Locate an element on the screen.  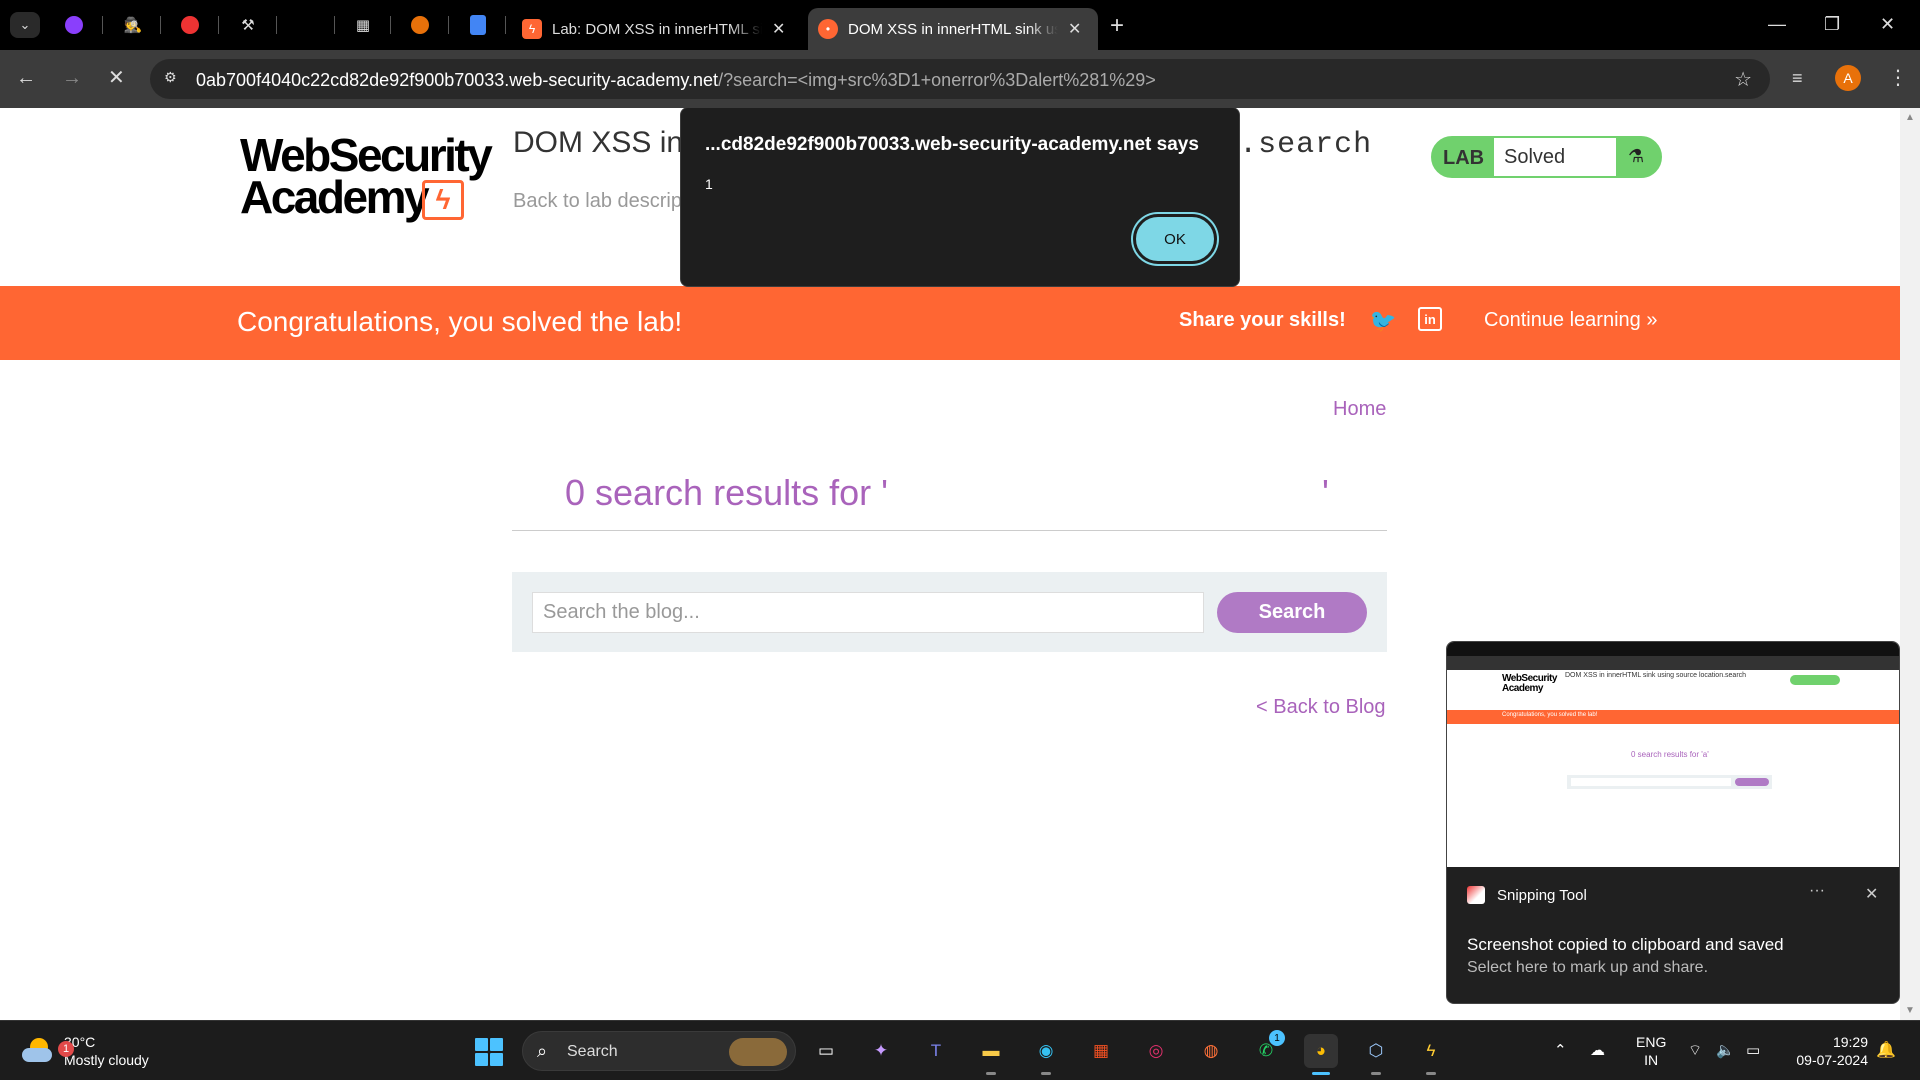
profile-avatar: A is located at coordinates (1848, 78).